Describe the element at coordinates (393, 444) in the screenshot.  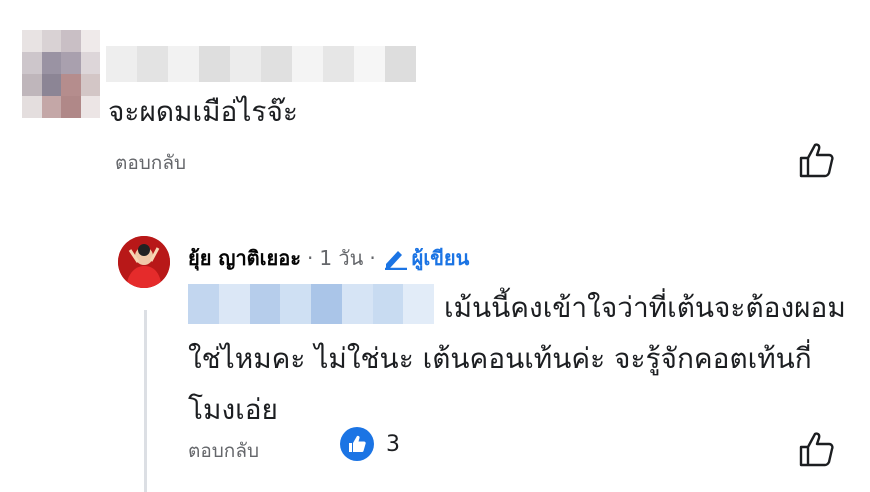
I see `reaction-count: 3` at that location.